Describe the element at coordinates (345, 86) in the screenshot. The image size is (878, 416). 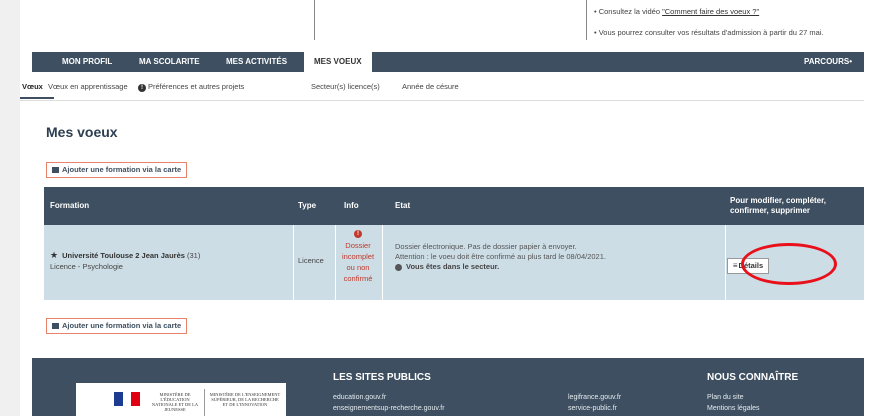
I see `tab-secteurs: Secteur(s) licence(s)` at that location.